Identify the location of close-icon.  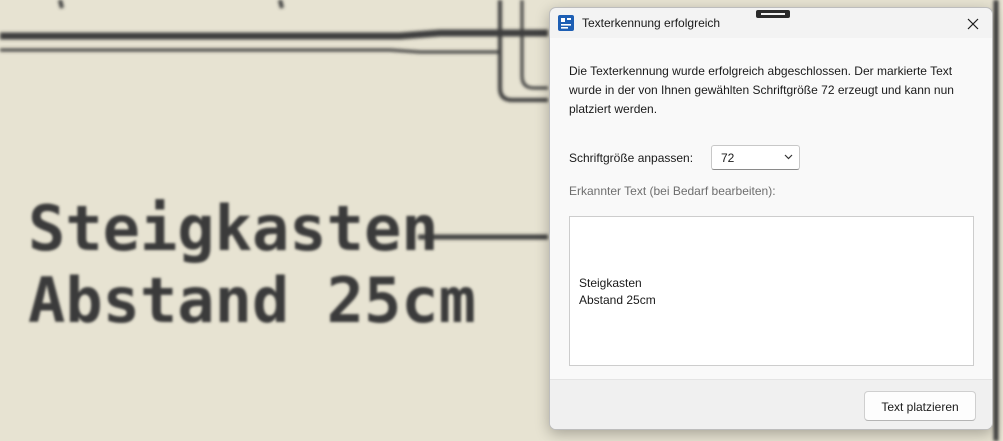
(973, 24).